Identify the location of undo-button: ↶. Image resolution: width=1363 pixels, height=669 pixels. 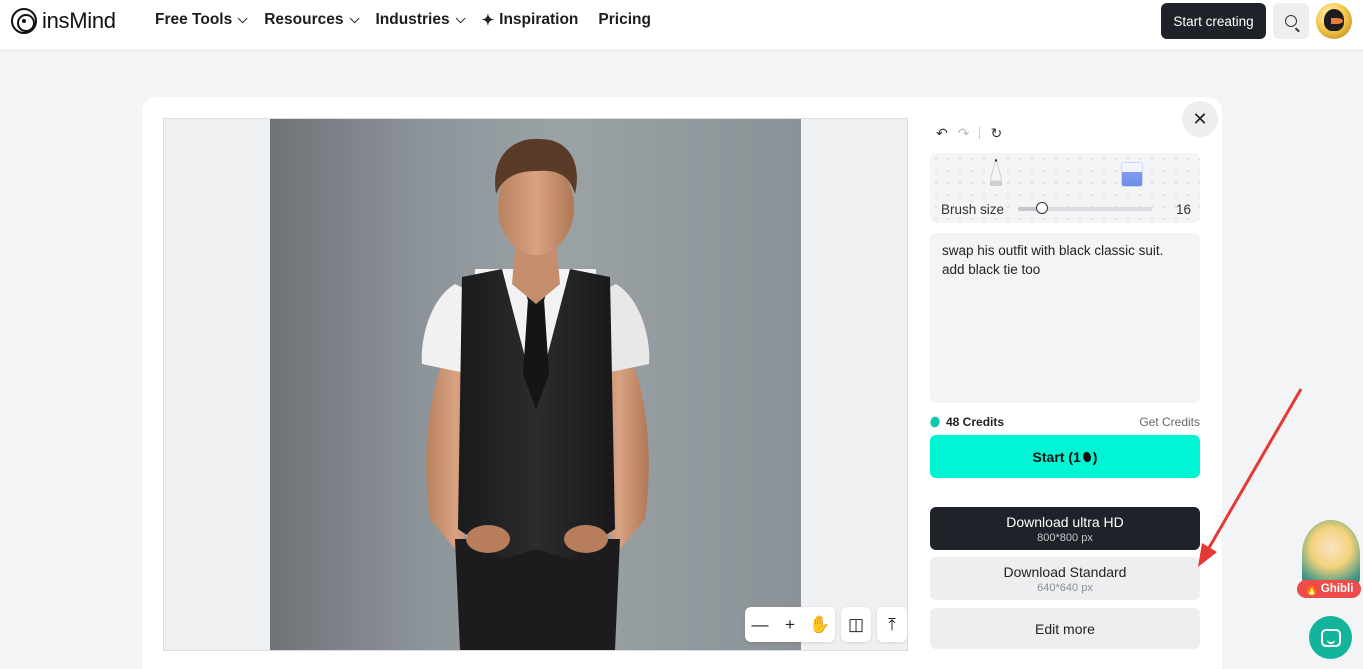
(942, 133).